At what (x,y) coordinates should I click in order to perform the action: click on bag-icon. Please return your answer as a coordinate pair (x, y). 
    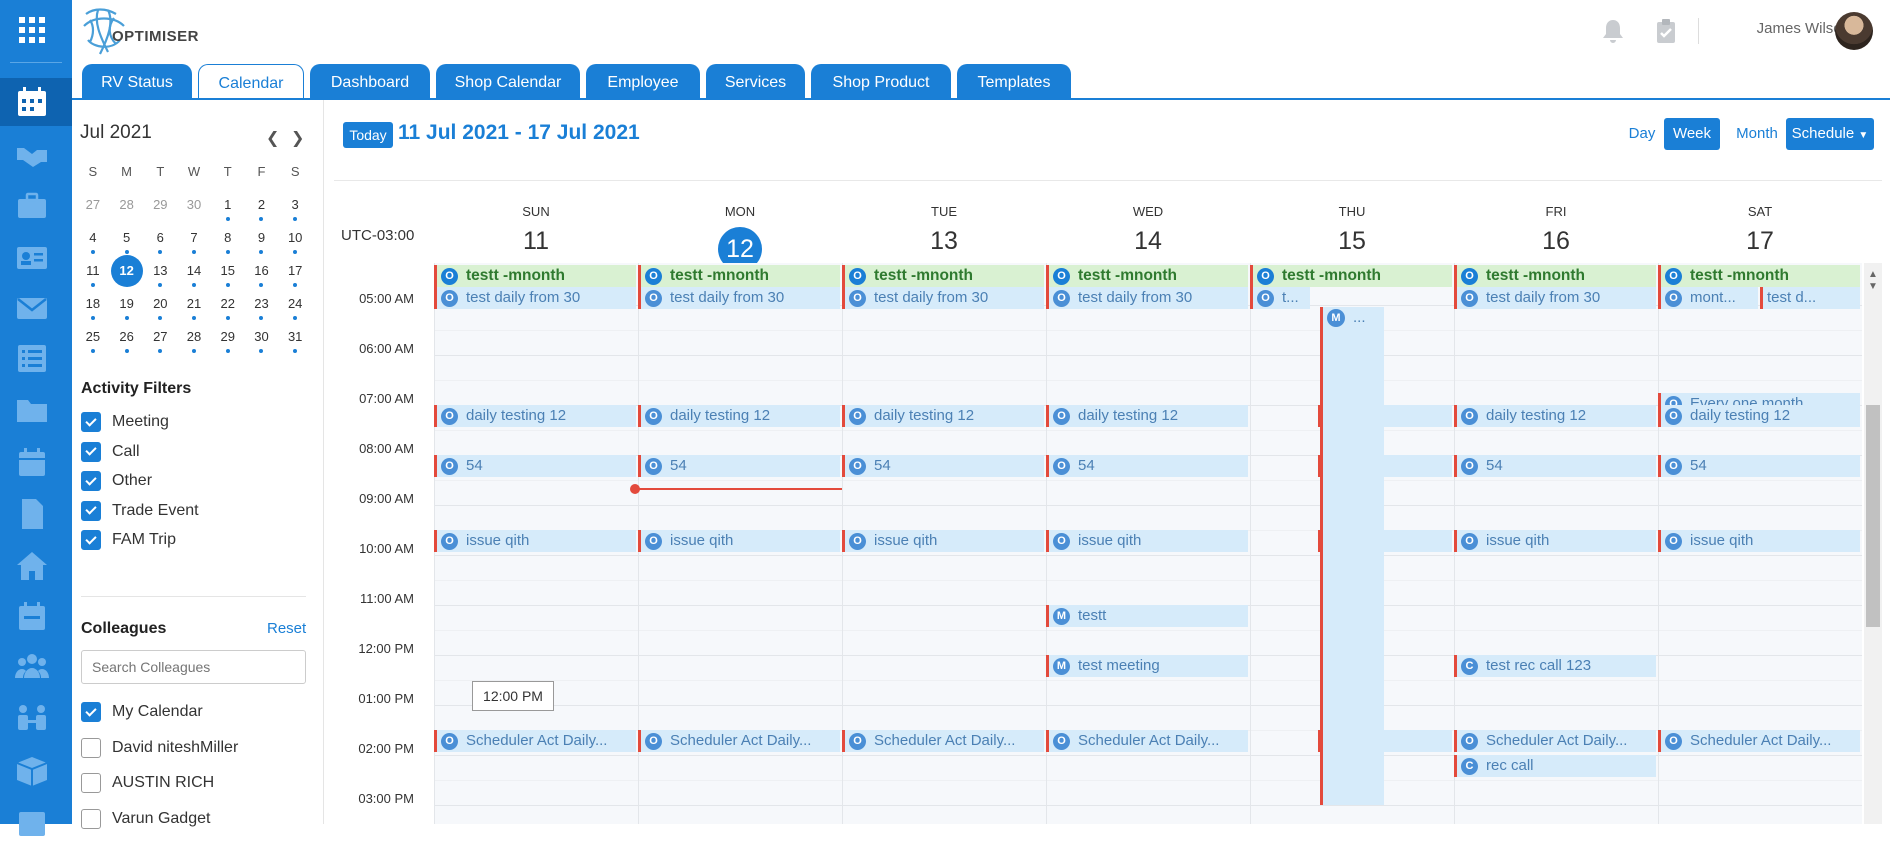
    Looking at the image, I should click on (32, 822).